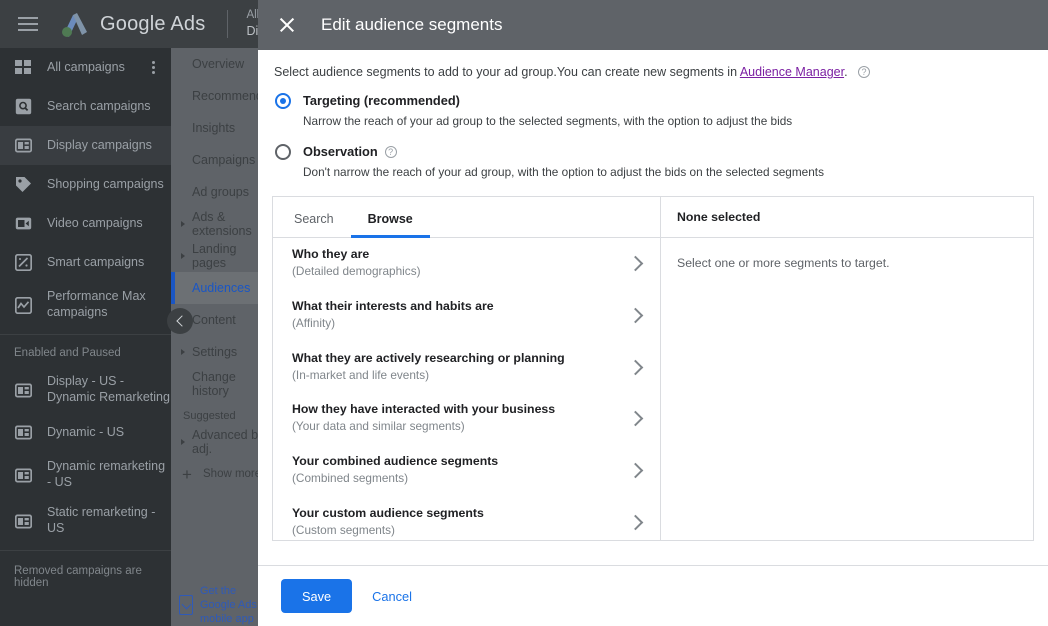 This screenshot has width=1048, height=626. I want to click on sidebar-item-all-campaigns: All campaigns, so click(85, 67).